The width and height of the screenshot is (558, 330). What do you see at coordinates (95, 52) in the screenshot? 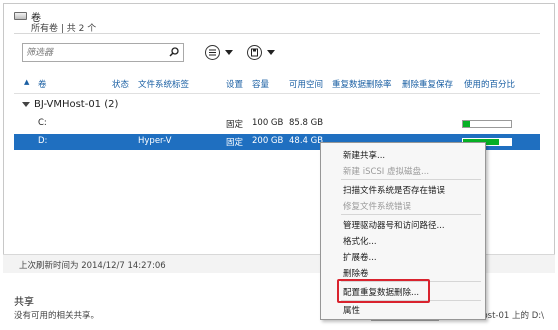
I see `filter-input` at bounding box center [95, 52].